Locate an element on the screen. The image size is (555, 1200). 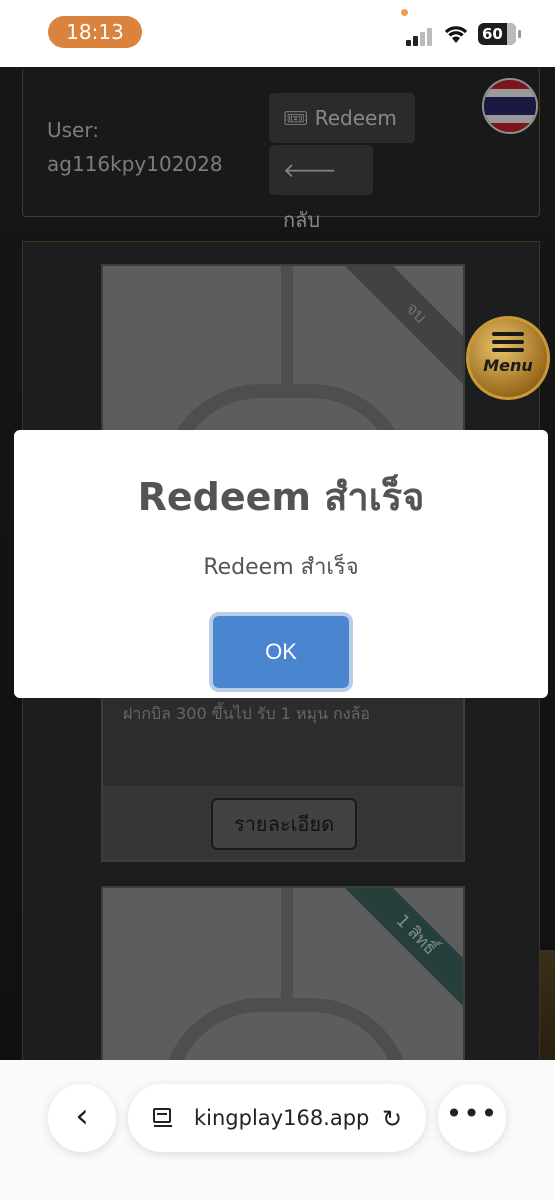
chevron-left-icon: ‹ is located at coordinates (82, 1116).